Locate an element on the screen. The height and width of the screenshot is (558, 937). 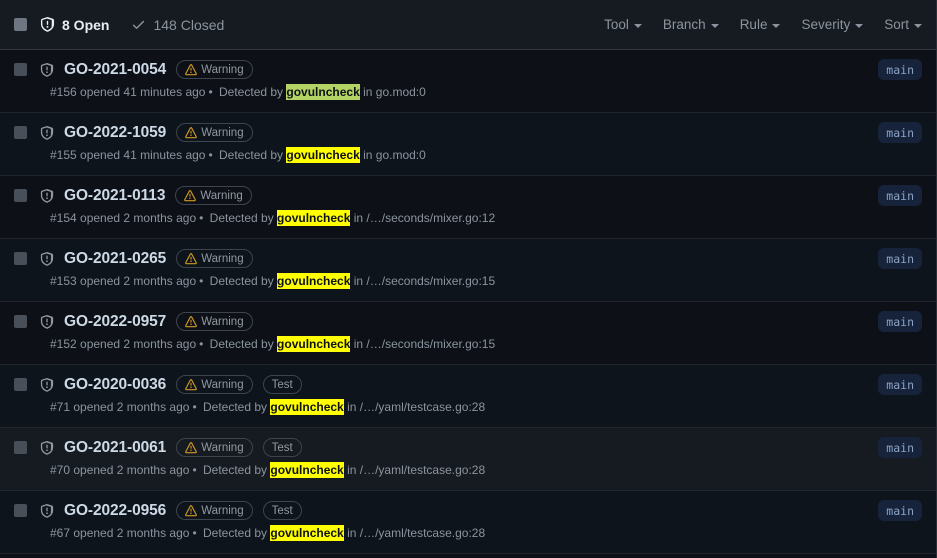
severity-filter-label: Severity is located at coordinates (826, 24).